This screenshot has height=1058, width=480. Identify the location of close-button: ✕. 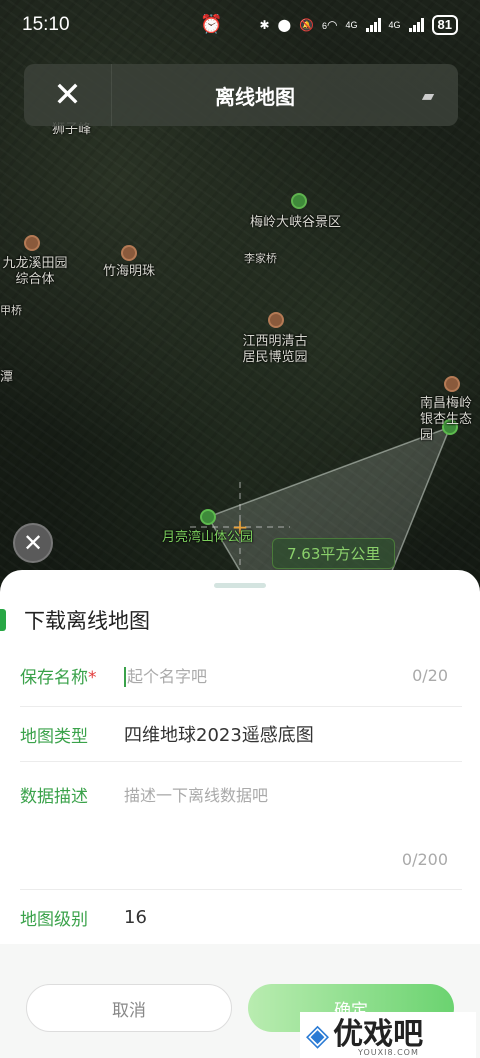
(68, 95).